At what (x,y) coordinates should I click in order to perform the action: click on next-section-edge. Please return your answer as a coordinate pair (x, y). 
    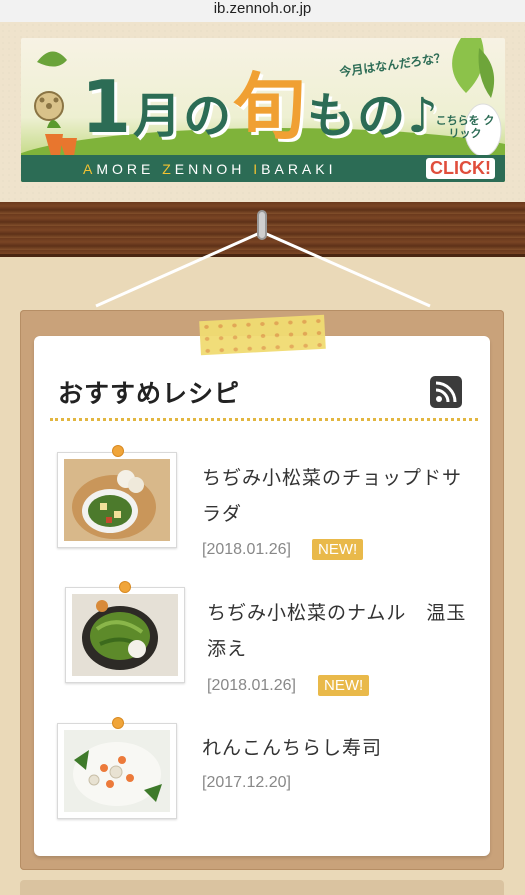
    Looking at the image, I should click on (262, 887).